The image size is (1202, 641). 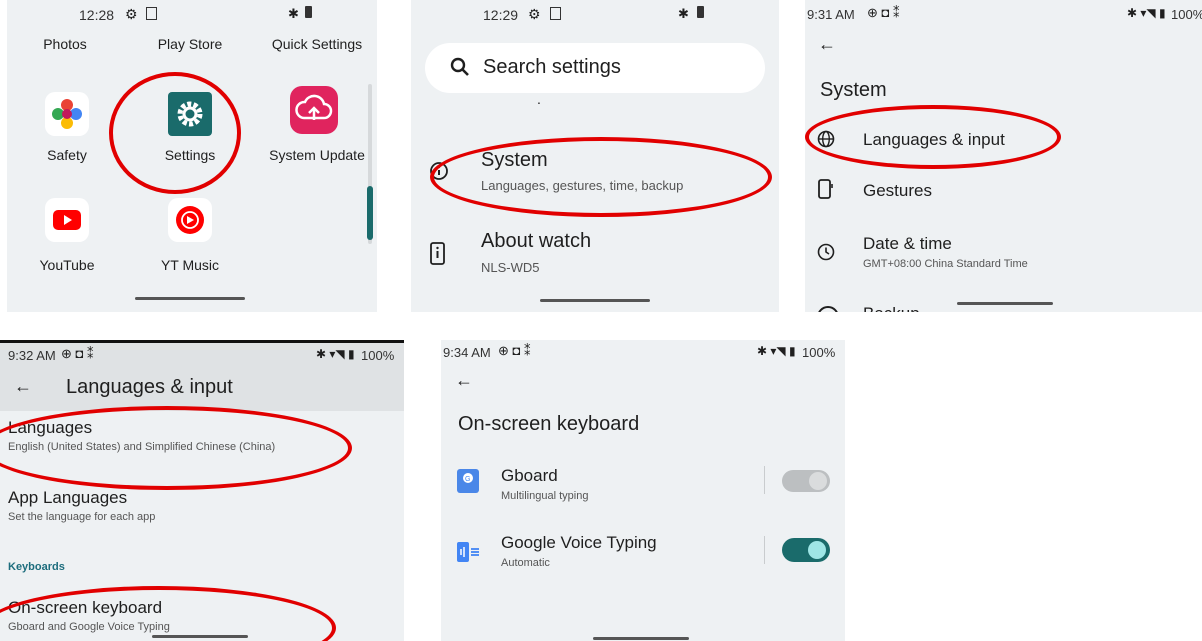 What do you see at coordinates (460, 67) in the screenshot?
I see `search-icon` at bounding box center [460, 67].